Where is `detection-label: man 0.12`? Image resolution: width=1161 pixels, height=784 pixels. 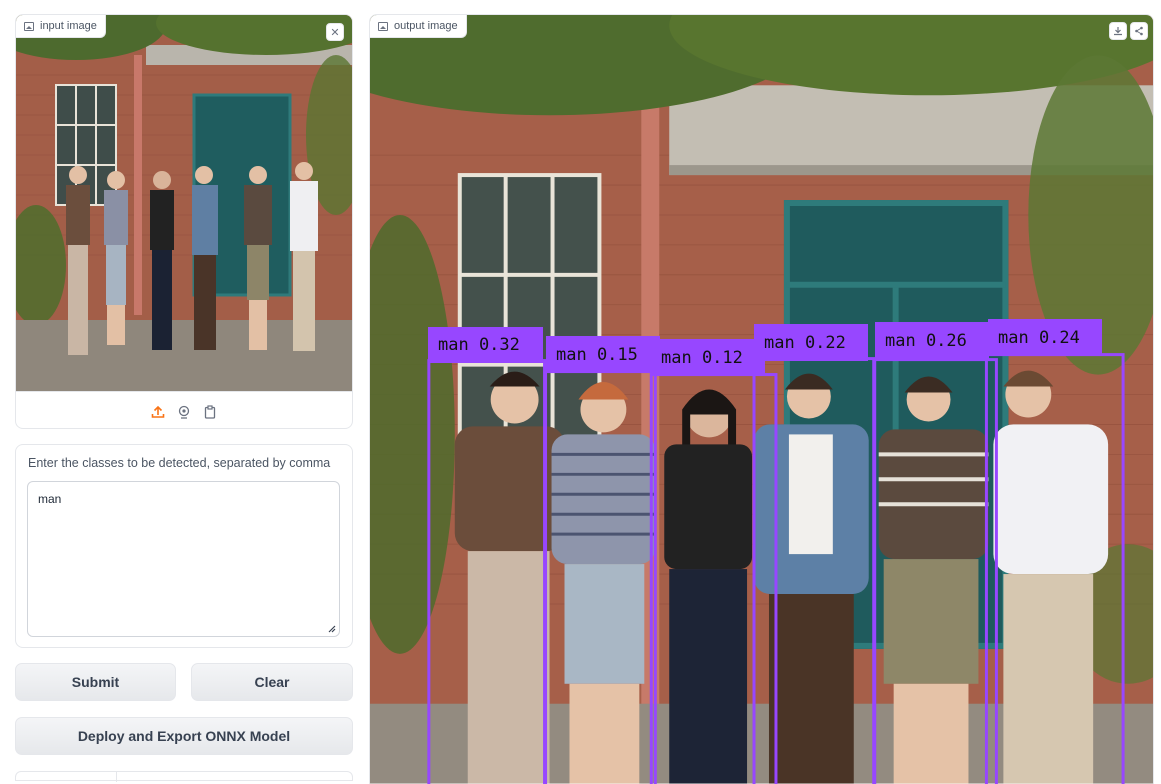 detection-label: man 0.12 is located at coordinates (708, 357).